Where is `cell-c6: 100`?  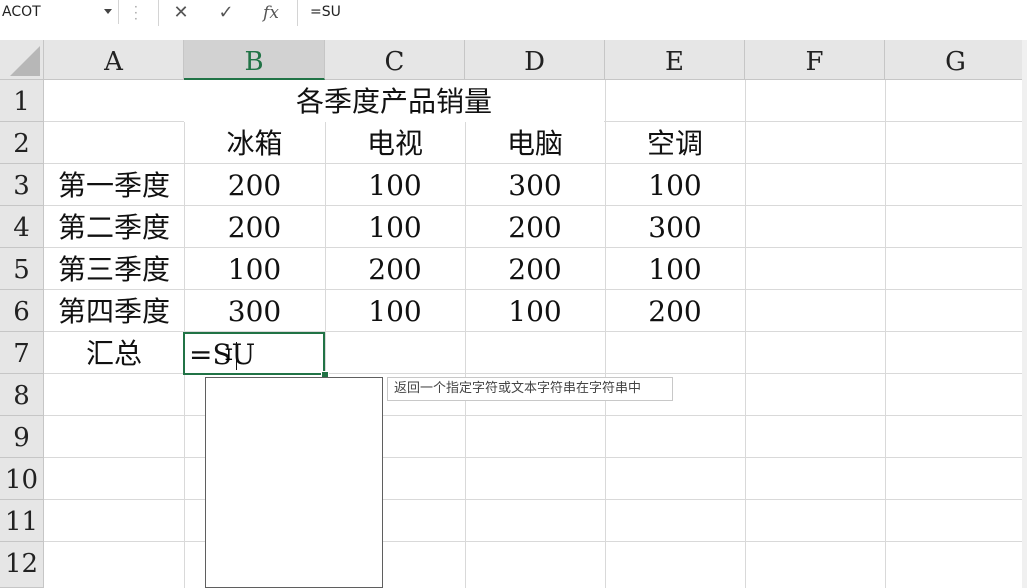
cell-c6: 100 is located at coordinates (395, 311).